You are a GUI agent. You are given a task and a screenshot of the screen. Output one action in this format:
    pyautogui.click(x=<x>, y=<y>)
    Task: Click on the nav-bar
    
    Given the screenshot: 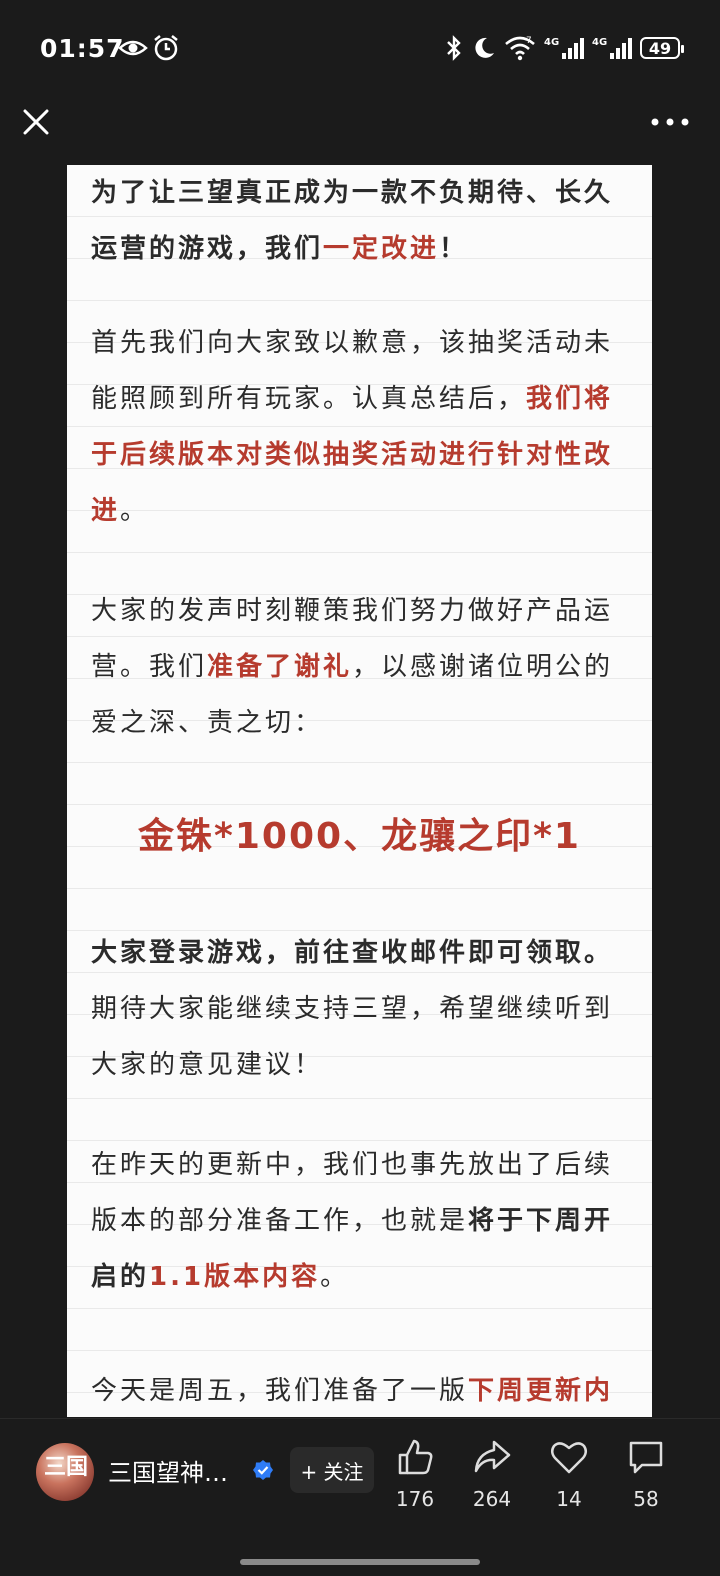 What is the action you would take?
    pyautogui.click(x=360, y=130)
    